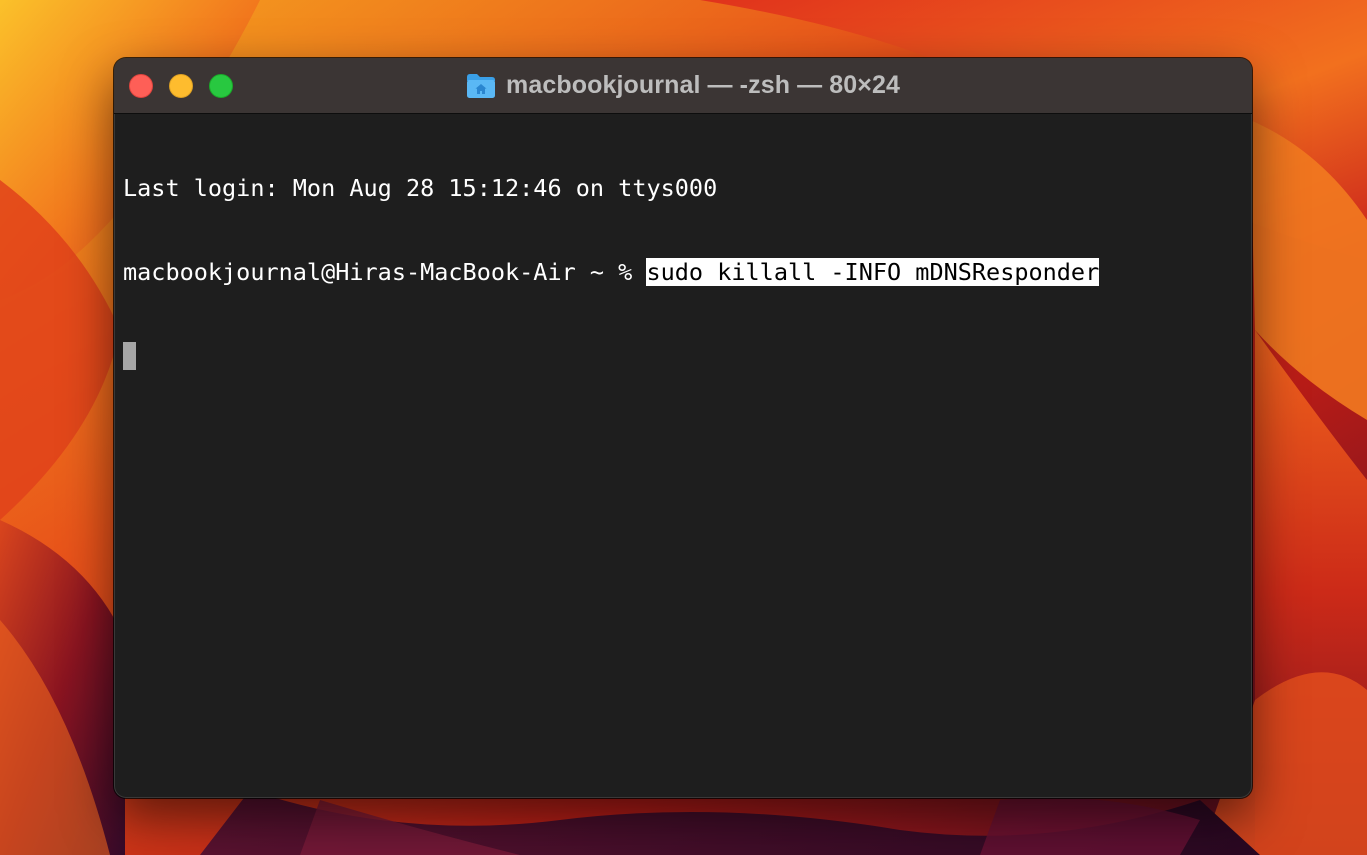 The image size is (1367, 855). Describe the element at coordinates (385, 272) in the screenshot. I see `shell-prompt: macbookjournal@Hiras-MacBook-Air ~ %` at that location.